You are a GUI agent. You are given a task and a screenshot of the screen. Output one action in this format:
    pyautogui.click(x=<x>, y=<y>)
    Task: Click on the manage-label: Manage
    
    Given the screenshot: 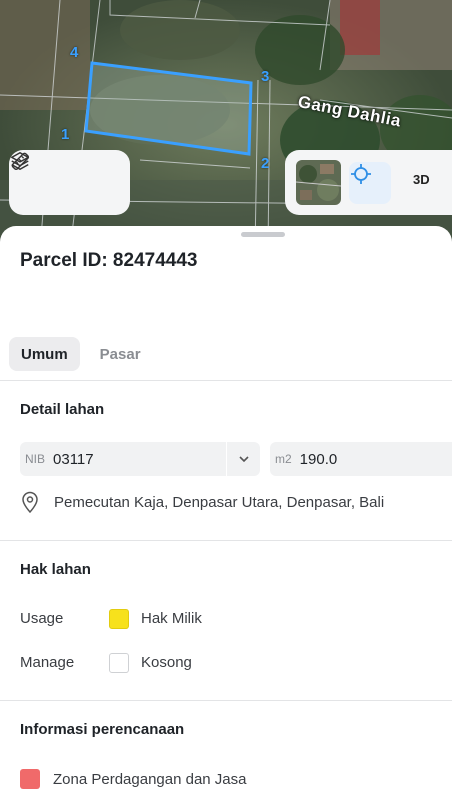 What is the action you would take?
    pyautogui.click(x=47, y=662)
    